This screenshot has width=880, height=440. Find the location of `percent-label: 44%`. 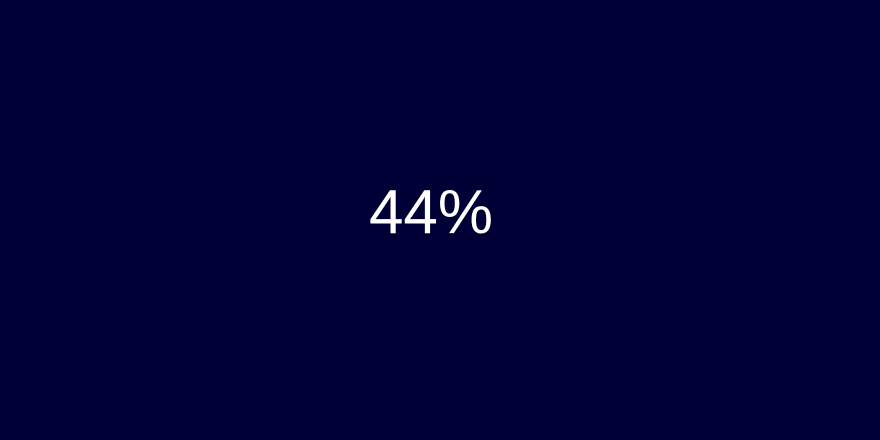

percent-label: 44% is located at coordinates (431, 212).